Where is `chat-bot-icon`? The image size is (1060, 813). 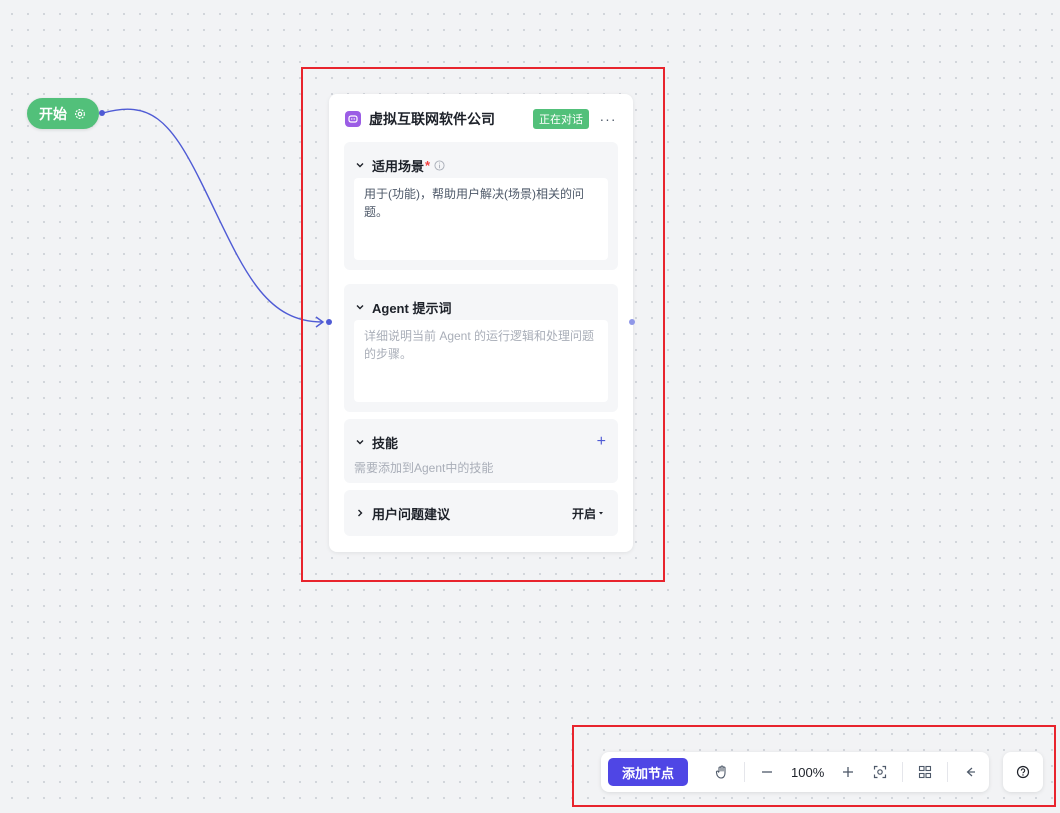
chat-bot-icon is located at coordinates (353, 119).